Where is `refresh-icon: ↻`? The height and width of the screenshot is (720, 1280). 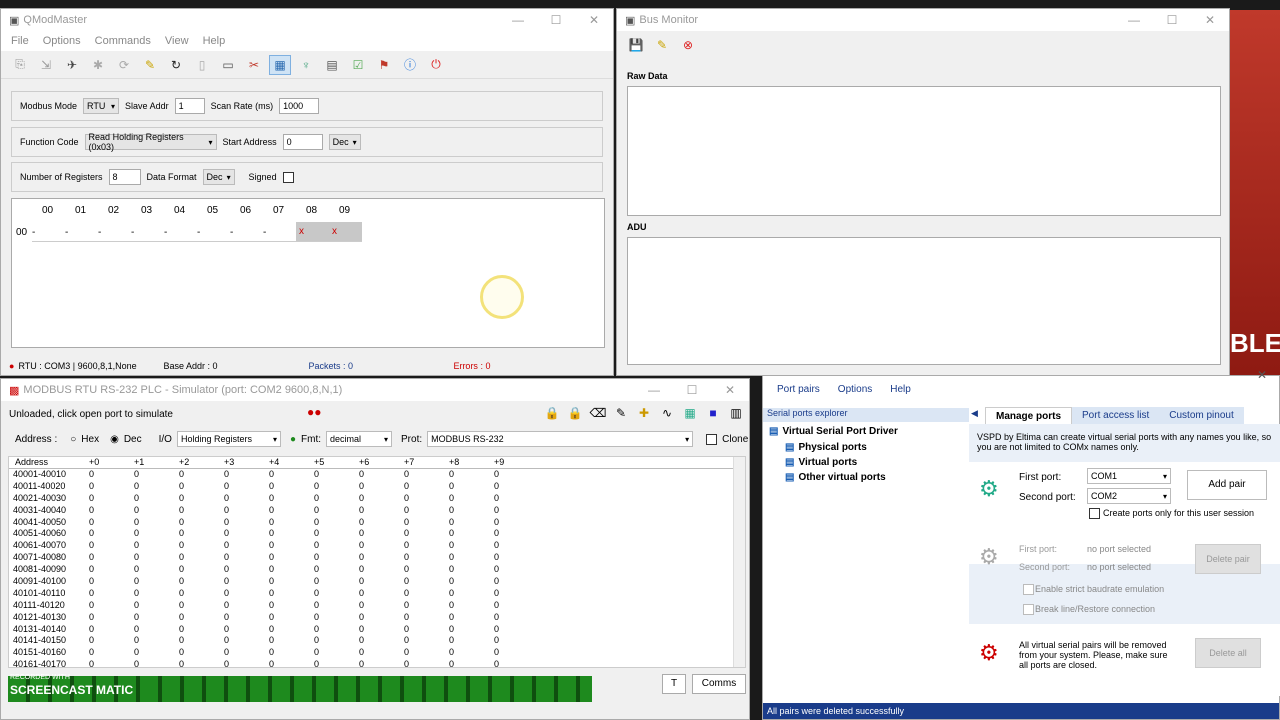 refresh-icon: ↻ is located at coordinates (176, 65).